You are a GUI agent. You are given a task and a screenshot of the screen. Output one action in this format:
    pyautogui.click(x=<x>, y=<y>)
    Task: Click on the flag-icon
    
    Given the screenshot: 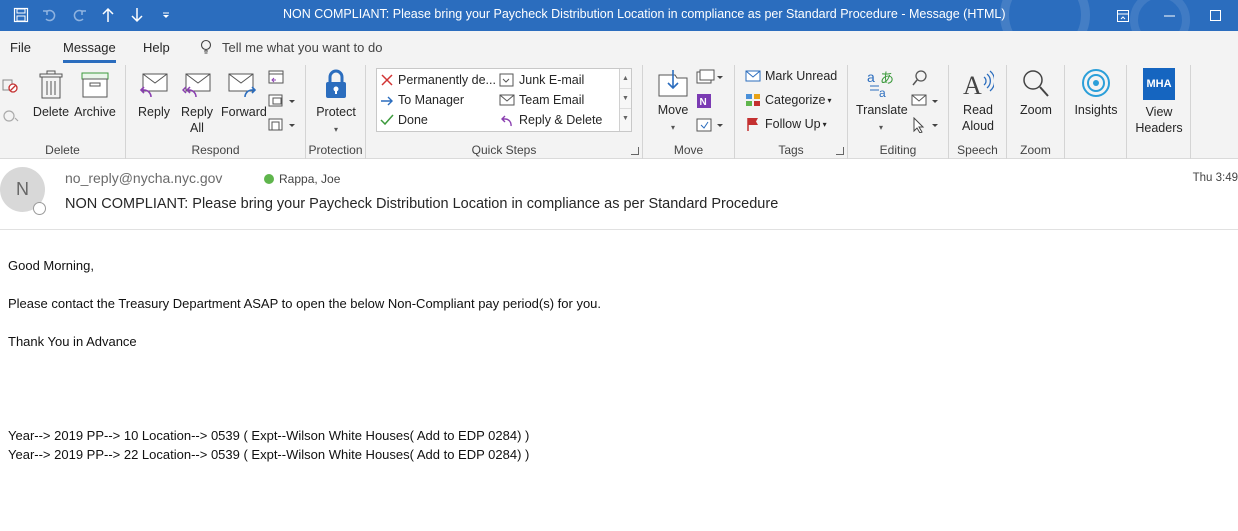 What is the action you would take?
    pyautogui.click(x=752, y=124)
    